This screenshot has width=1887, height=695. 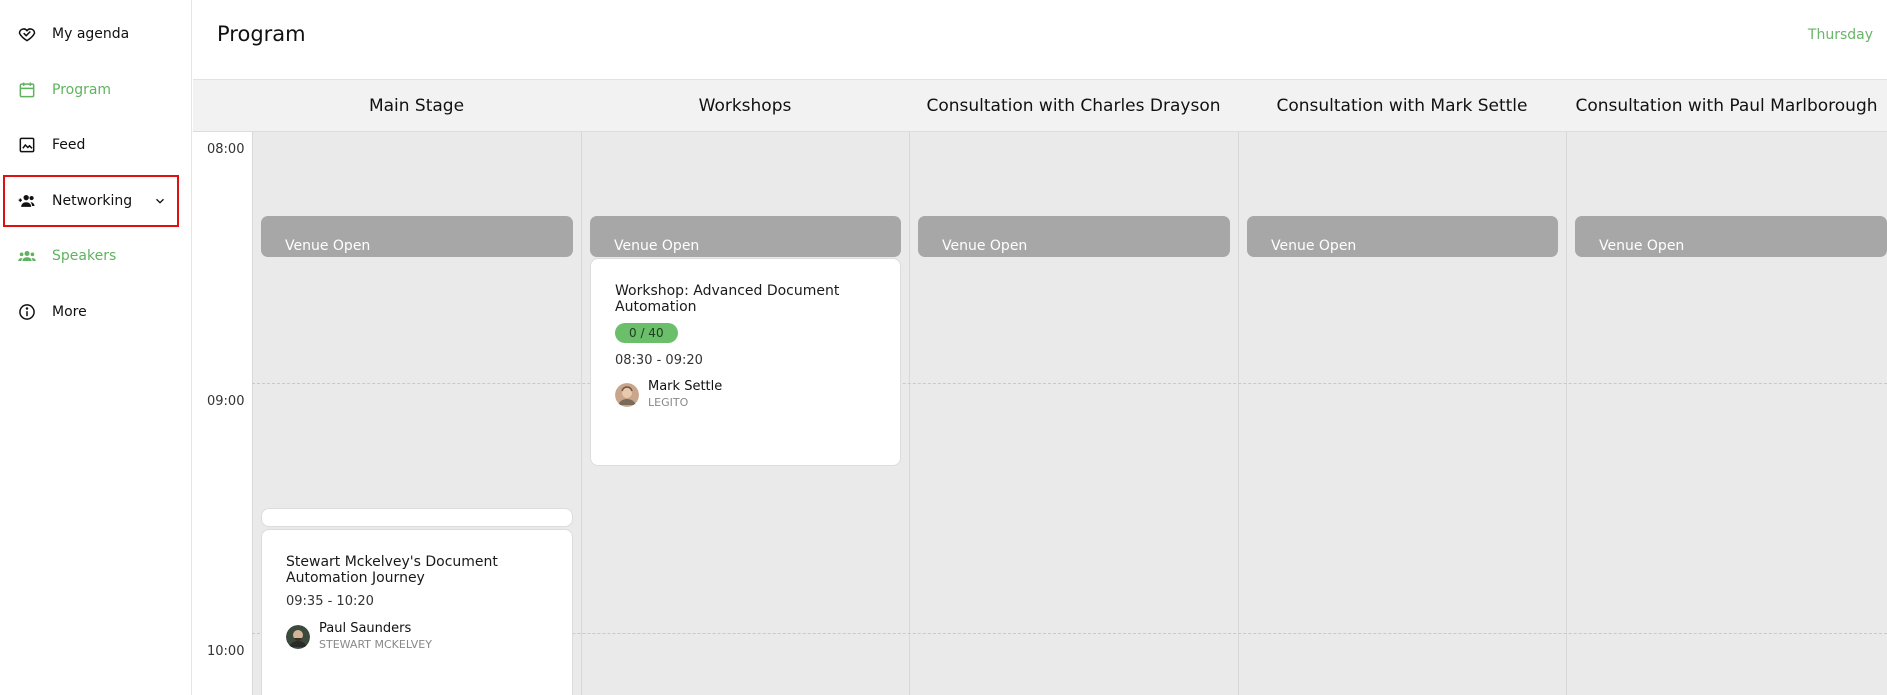 I want to click on speaker-org: STEWART MCKELVEY, so click(x=375, y=644).